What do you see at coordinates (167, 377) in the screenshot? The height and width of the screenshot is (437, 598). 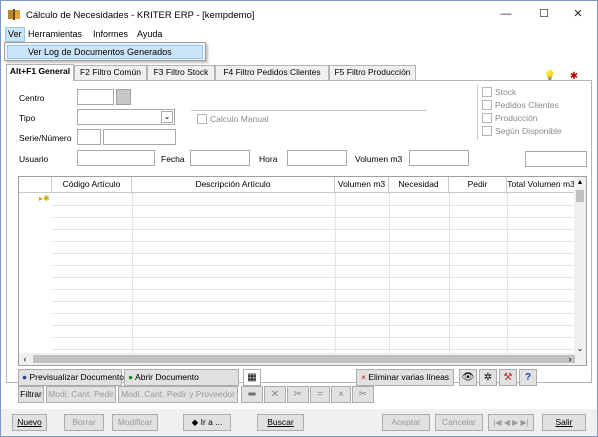 I see `abrir-label: Abrir Documento` at bounding box center [167, 377].